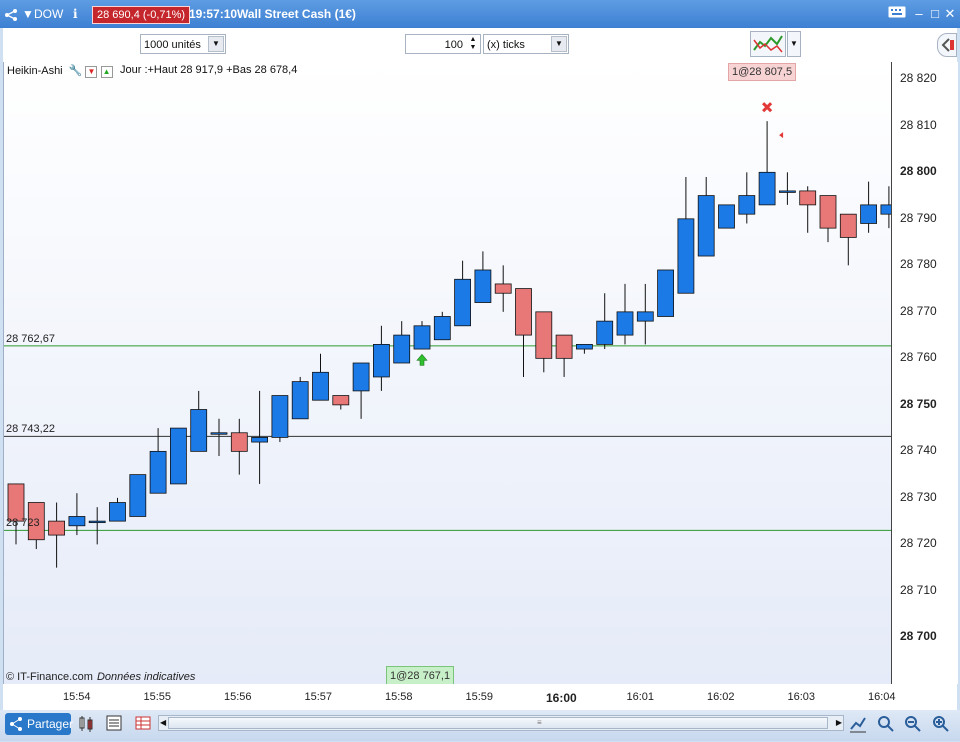 The width and height of the screenshot is (960, 742). Describe the element at coordinates (918, 357) in the screenshot. I see `y-tick-label: 28 760` at that location.